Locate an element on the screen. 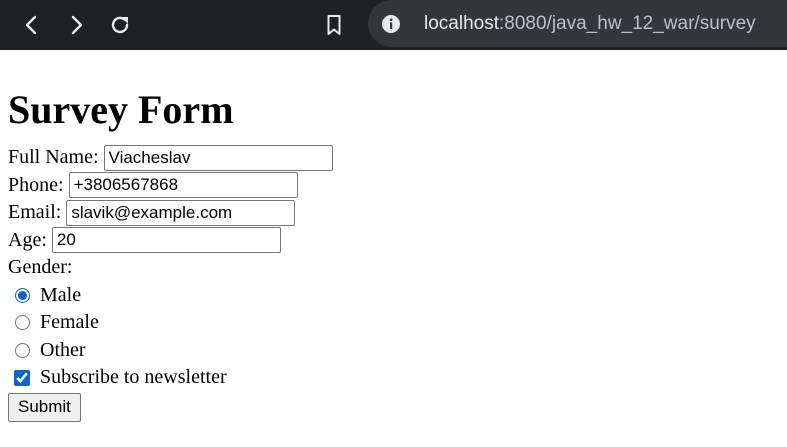 This screenshot has width=787, height=447. page-title: Survey Form is located at coordinates (121, 109).